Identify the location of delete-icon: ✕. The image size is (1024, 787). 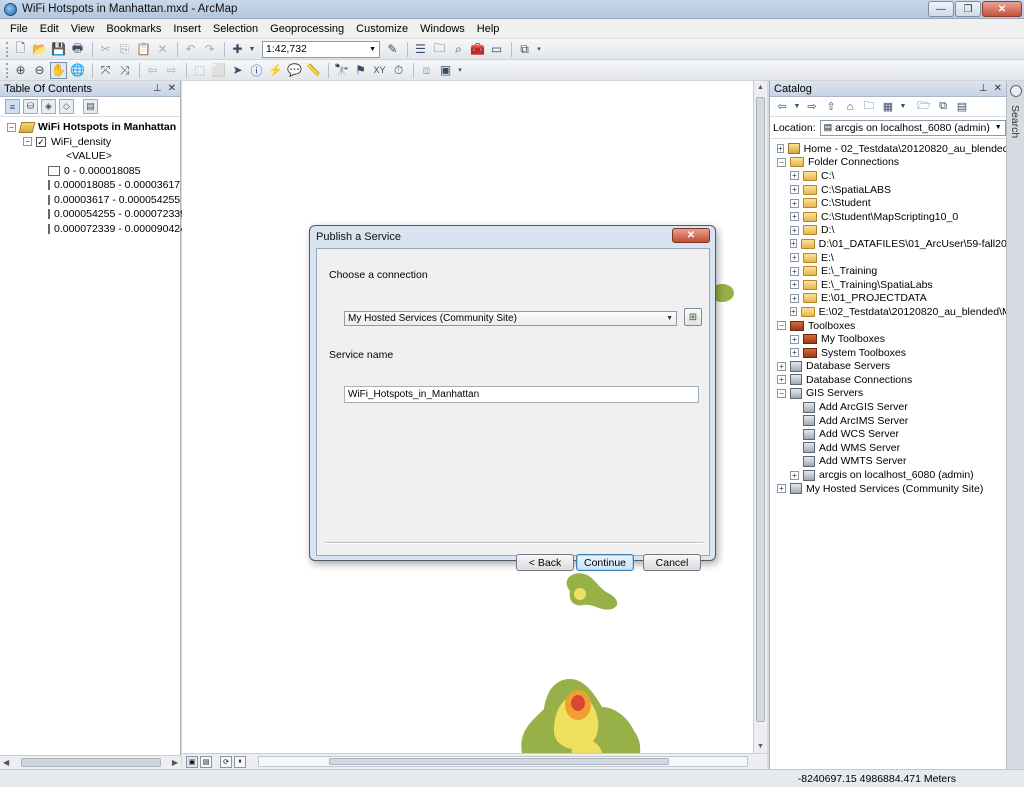
(162, 49).